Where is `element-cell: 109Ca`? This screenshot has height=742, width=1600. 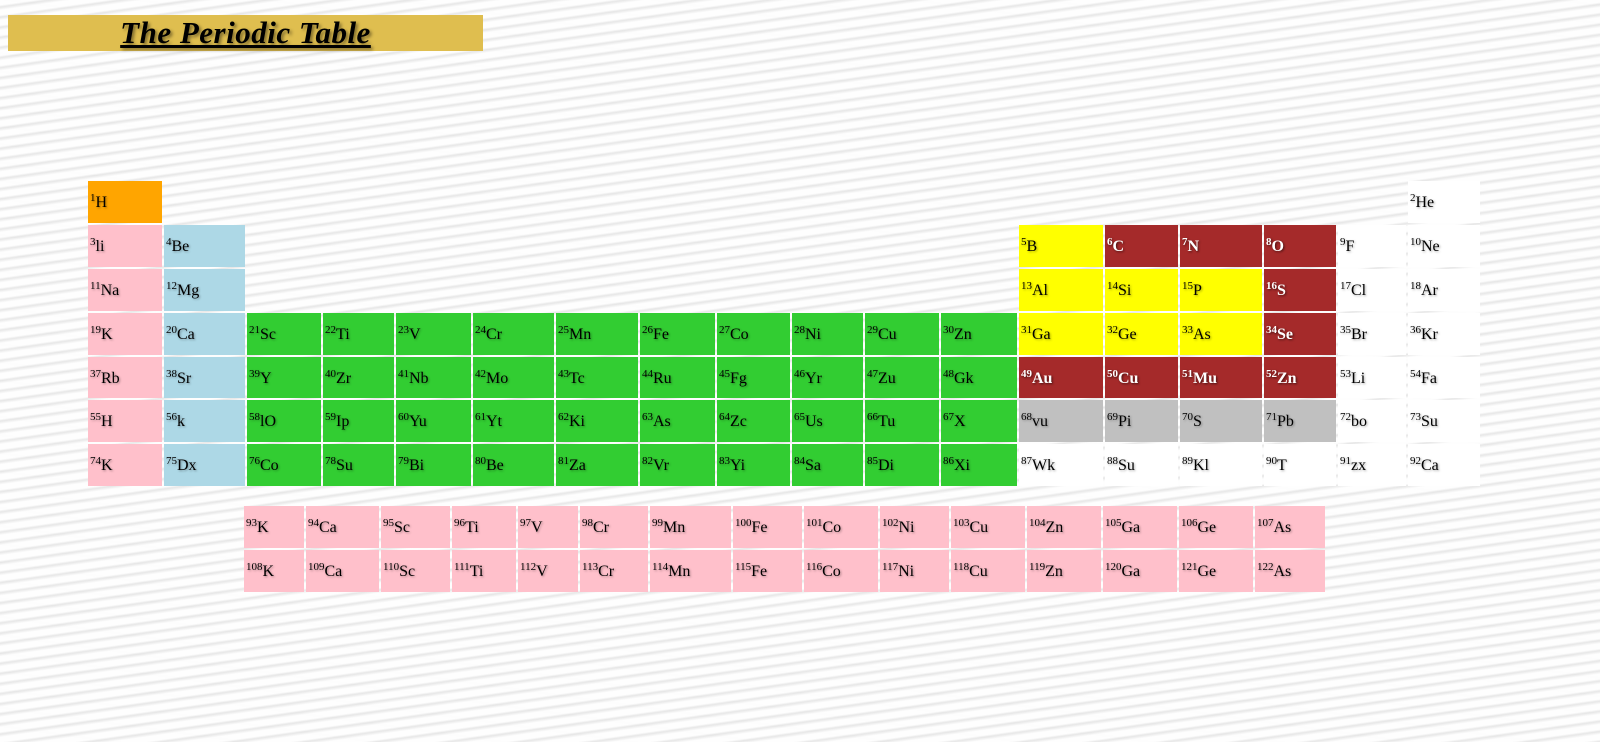
element-cell: 109Ca is located at coordinates (342, 571).